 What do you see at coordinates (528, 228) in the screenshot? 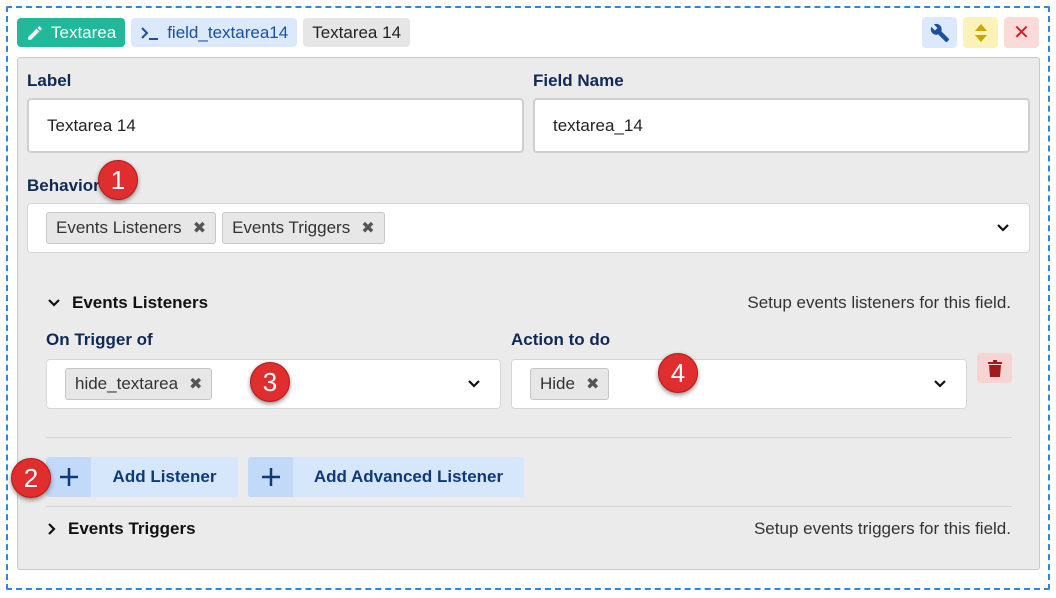
I see `behaviors-select: Events Listeners ✖ Events Triggers ✖` at bounding box center [528, 228].